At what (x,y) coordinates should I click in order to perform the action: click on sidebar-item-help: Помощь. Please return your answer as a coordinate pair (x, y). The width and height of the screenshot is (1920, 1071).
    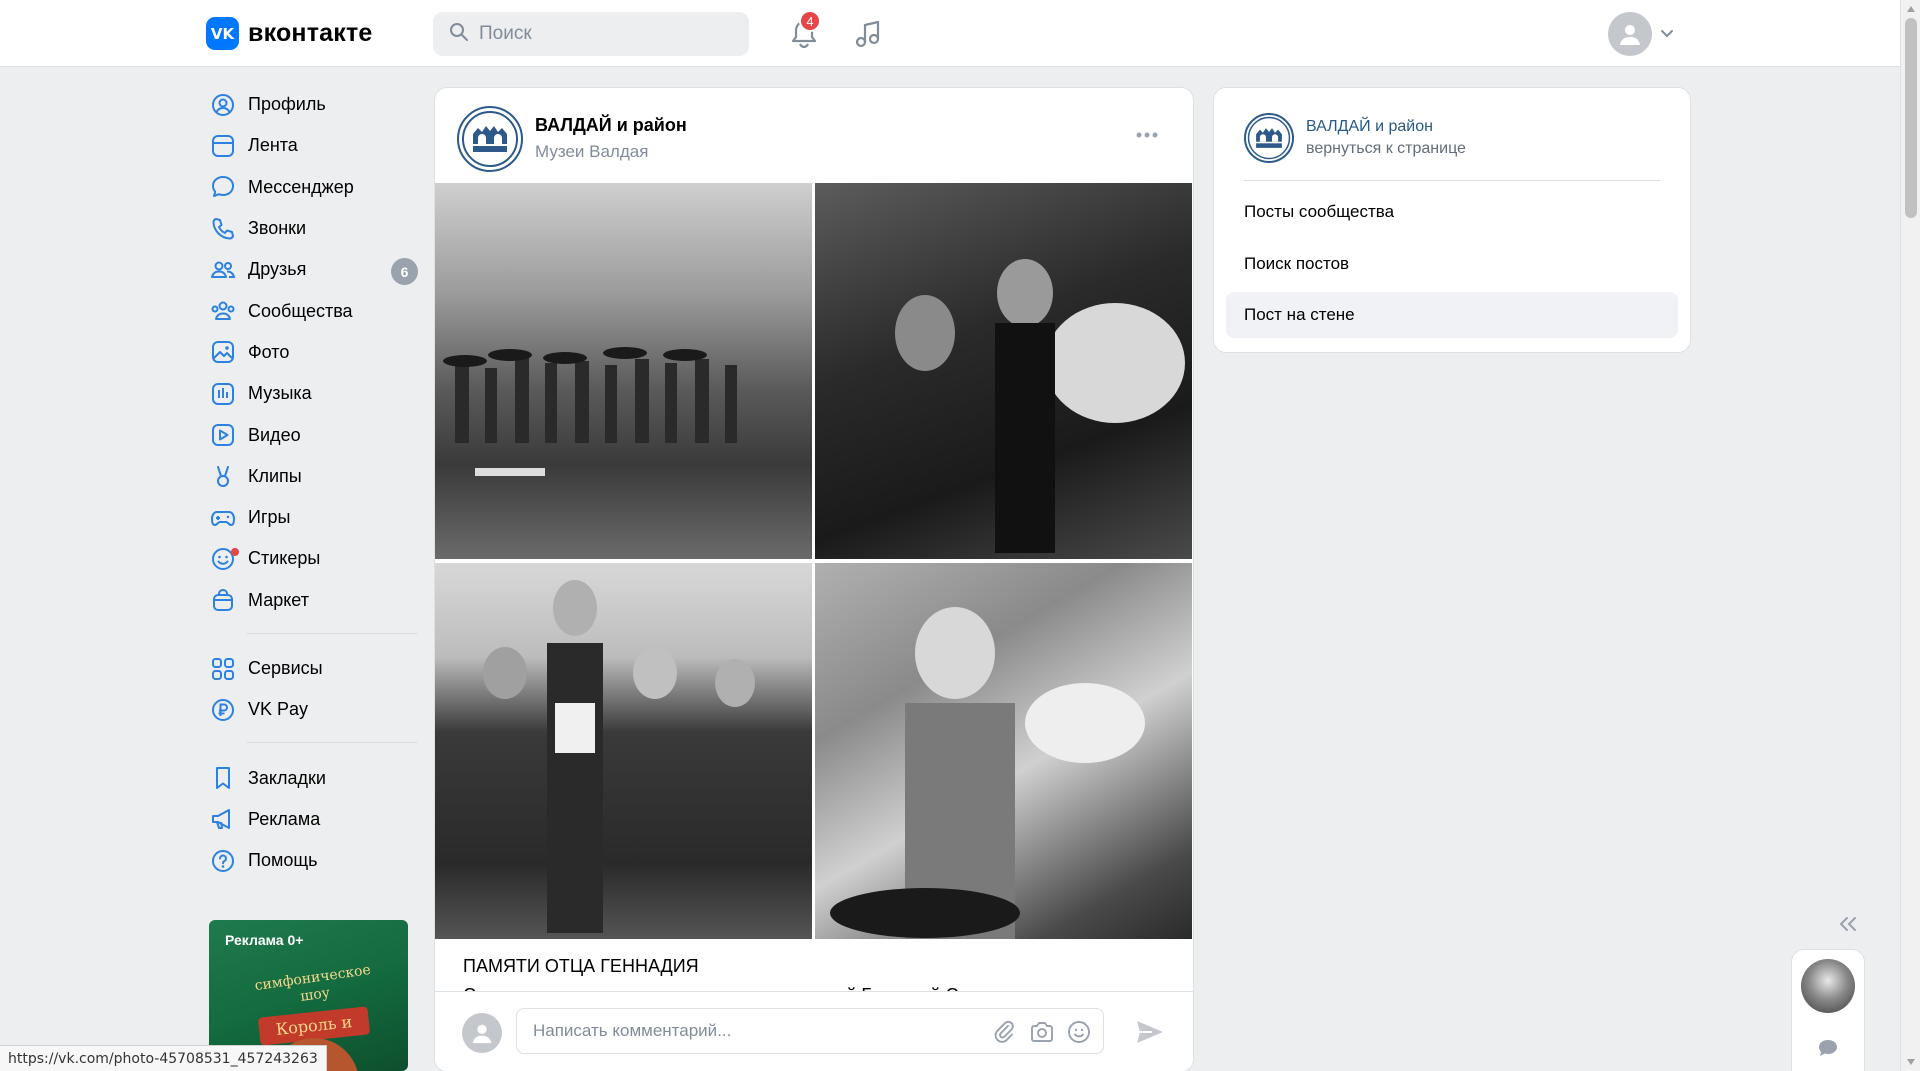
    Looking at the image, I should click on (312, 860).